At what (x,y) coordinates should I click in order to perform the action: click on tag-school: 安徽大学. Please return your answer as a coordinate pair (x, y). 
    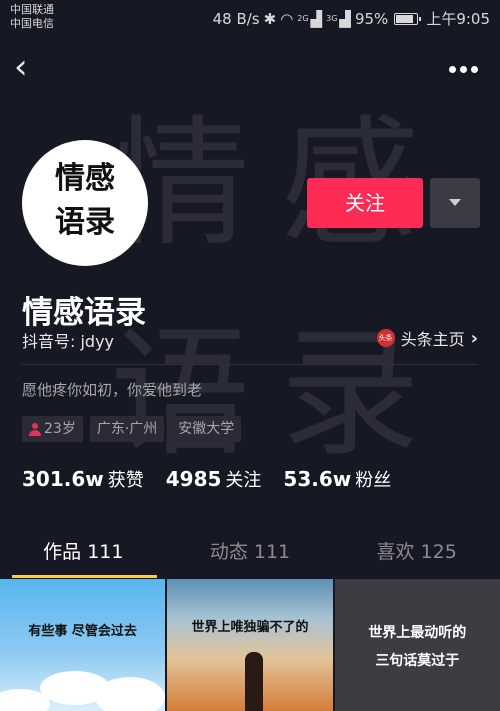
    Looking at the image, I should click on (206, 429).